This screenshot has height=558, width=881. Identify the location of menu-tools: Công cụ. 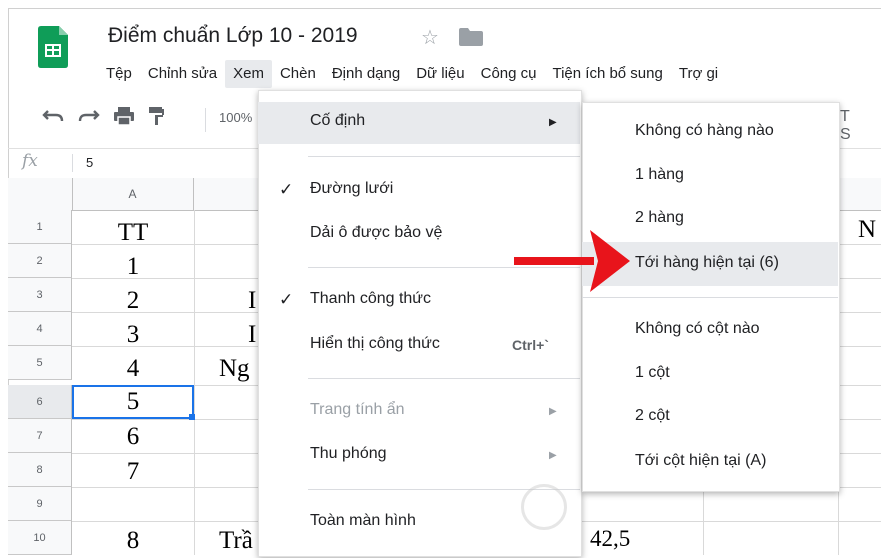
(509, 74).